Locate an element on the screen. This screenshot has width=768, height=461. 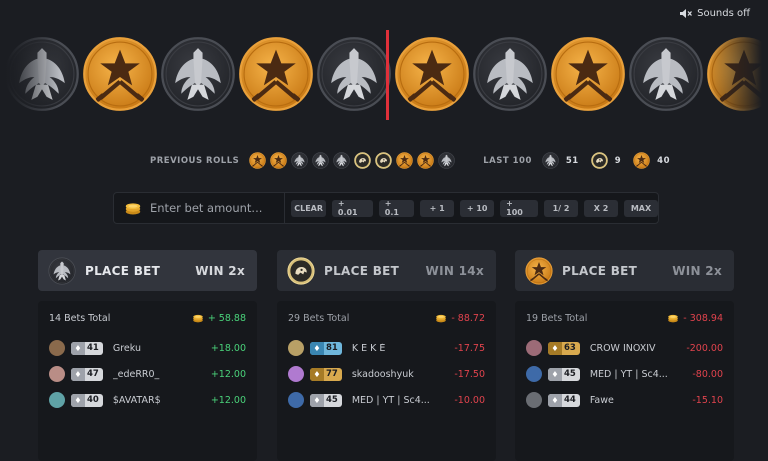
sound-toggle: Sounds off is located at coordinates (714, 13).